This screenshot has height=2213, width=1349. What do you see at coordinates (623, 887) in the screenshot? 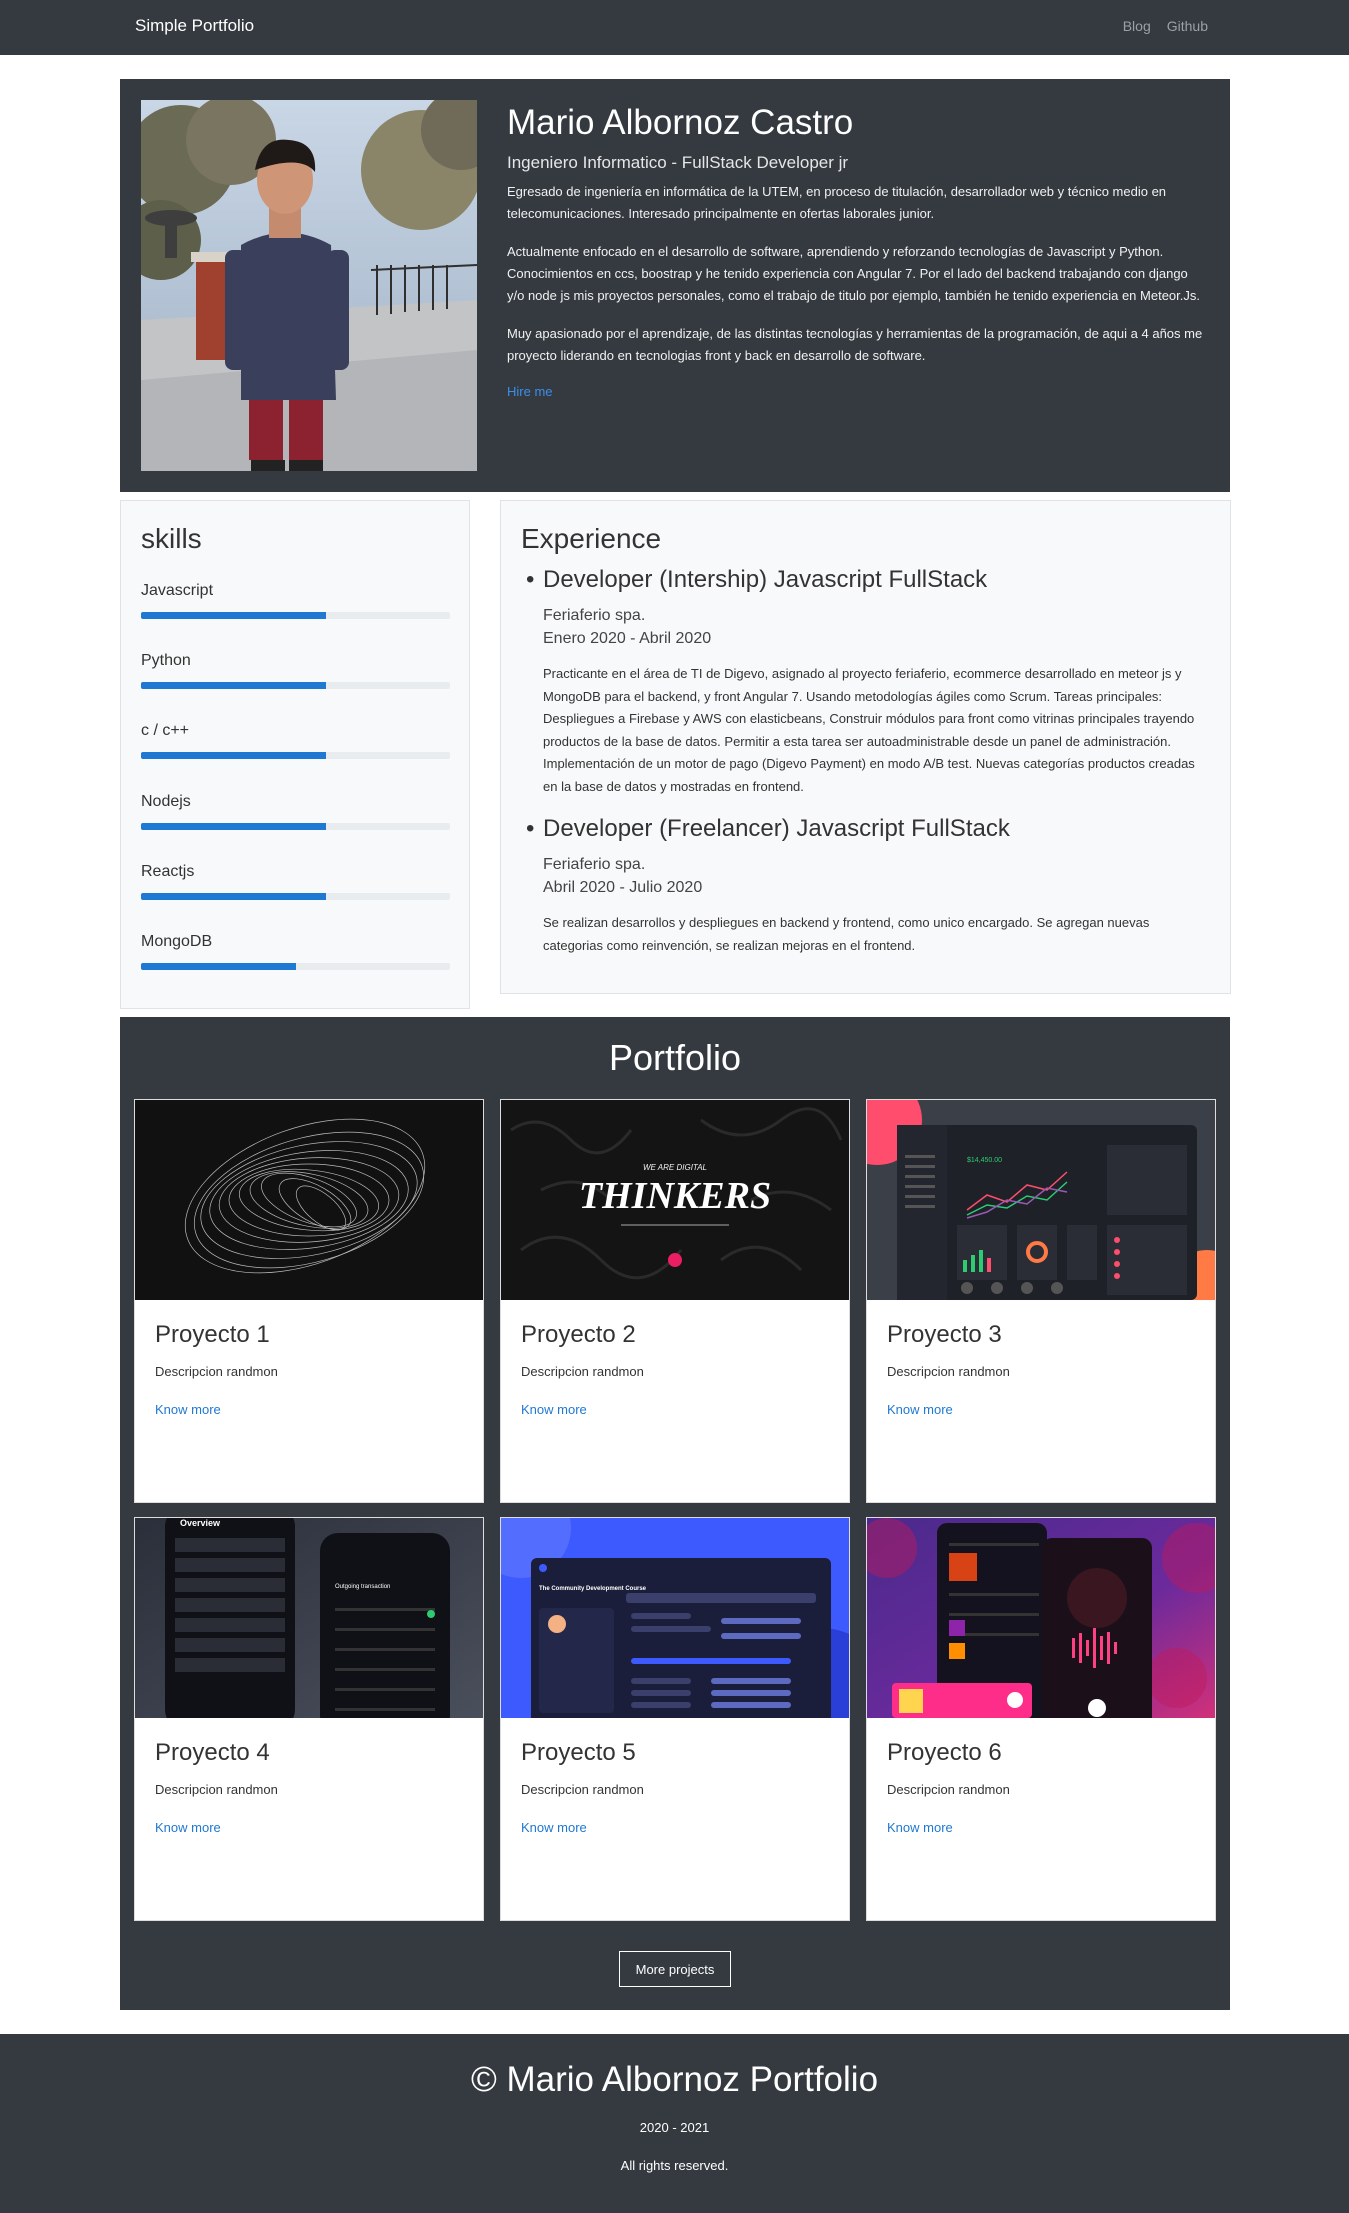
I see `job-dates: Abril 2020 - Julio 2020` at bounding box center [623, 887].